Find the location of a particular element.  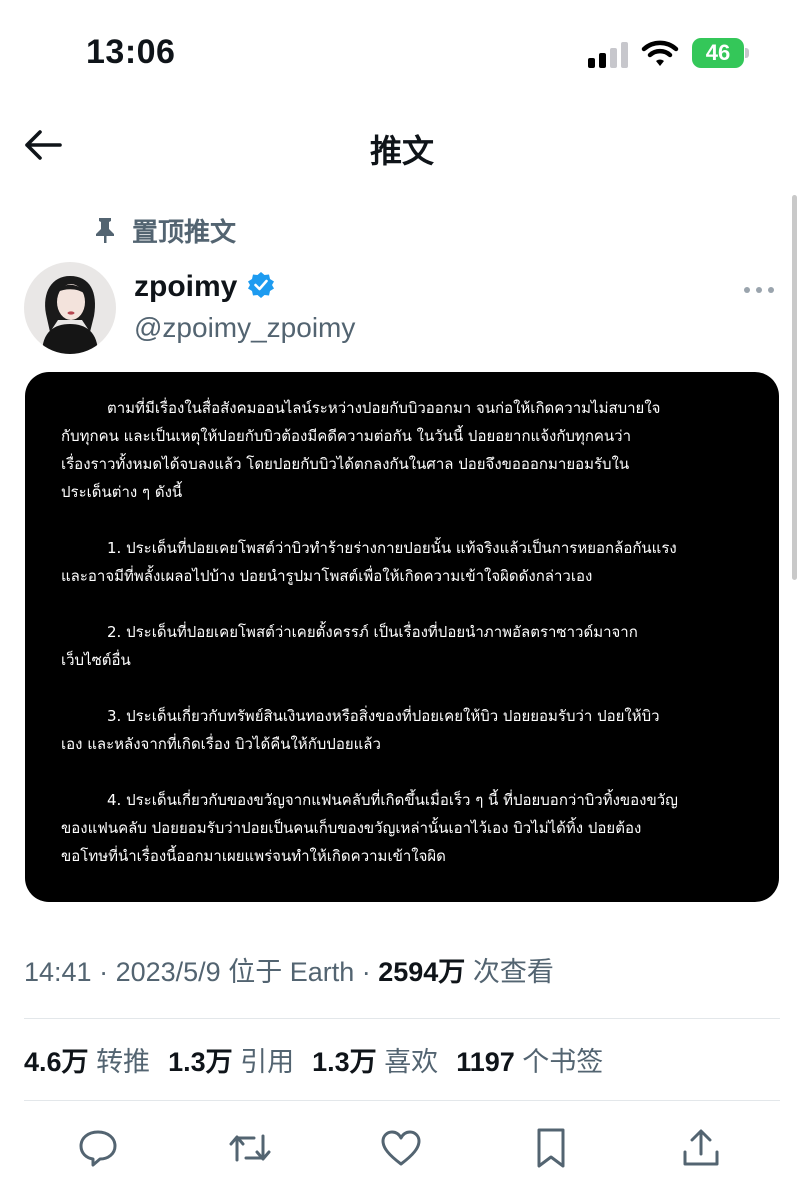

pinned-text: 置顶推文 is located at coordinates (184, 231).